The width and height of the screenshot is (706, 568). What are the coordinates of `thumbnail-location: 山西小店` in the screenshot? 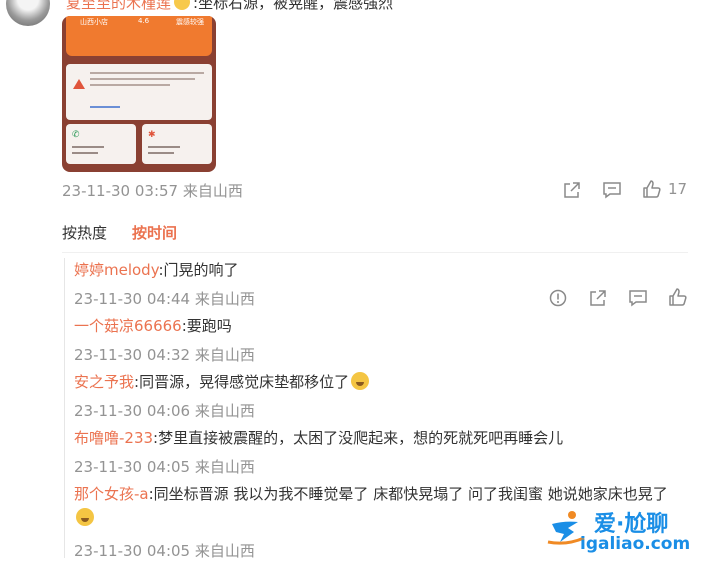 It's located at (94, 22).